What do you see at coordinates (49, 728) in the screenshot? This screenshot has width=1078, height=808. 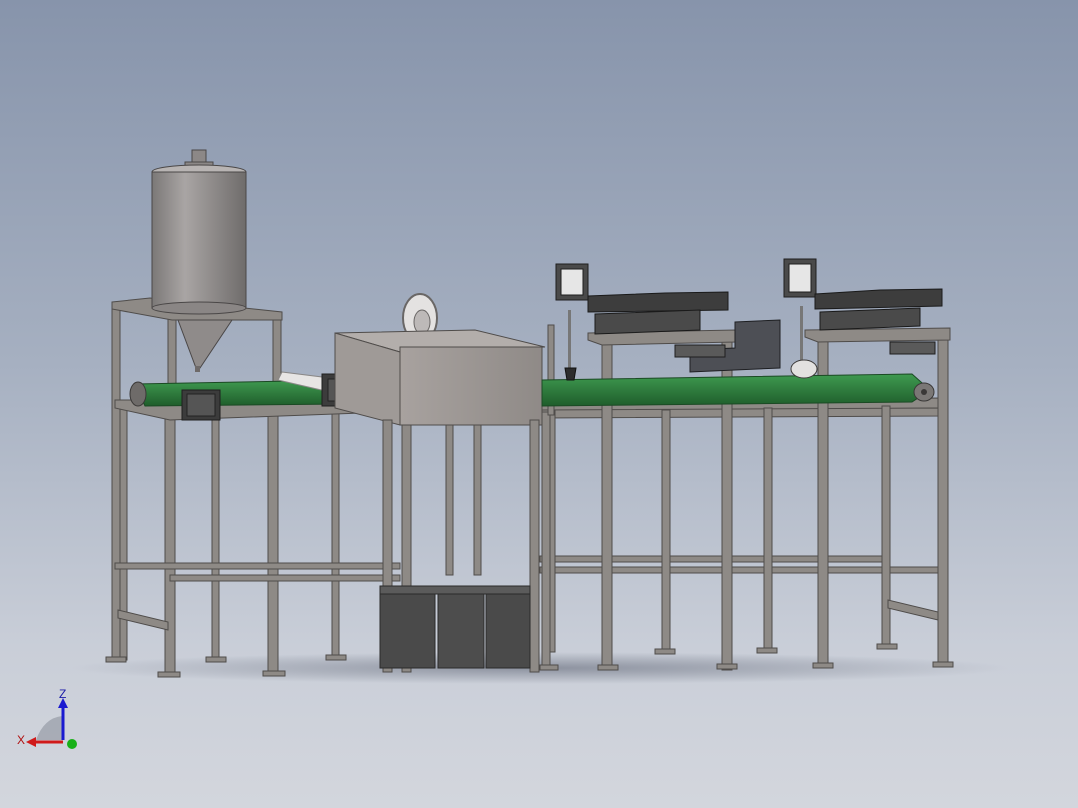 I see `triad-base-icon` at bounding box center [49, 728].